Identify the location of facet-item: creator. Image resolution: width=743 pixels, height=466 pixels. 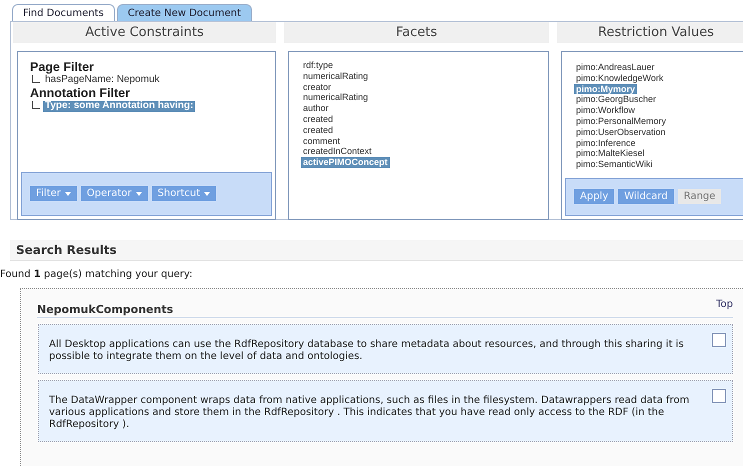
(317, 87).